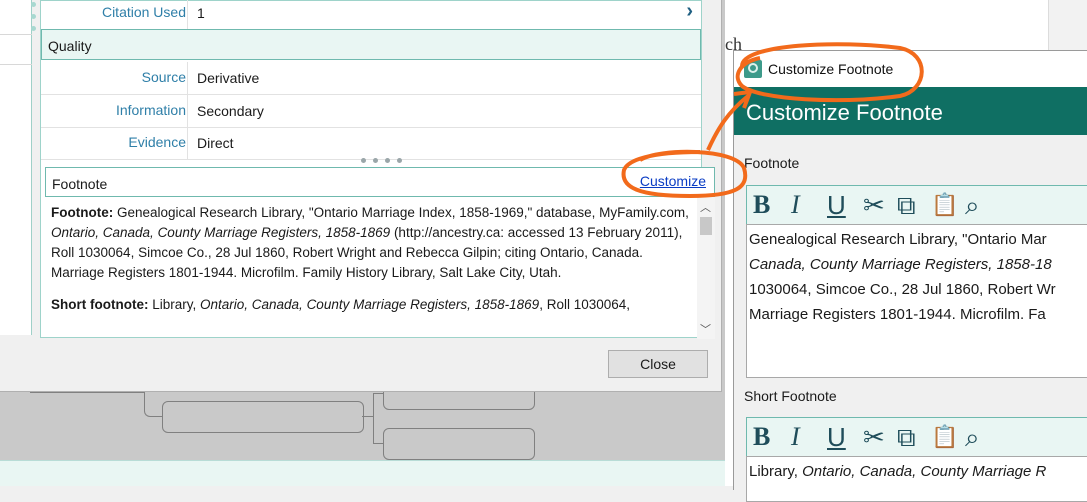 Image resolution: width=1087 pixels, height=502 pixels. Describe the element at coordinates (772, 120) in the screenshot. I see `orange-annotation-overlay` at that location.